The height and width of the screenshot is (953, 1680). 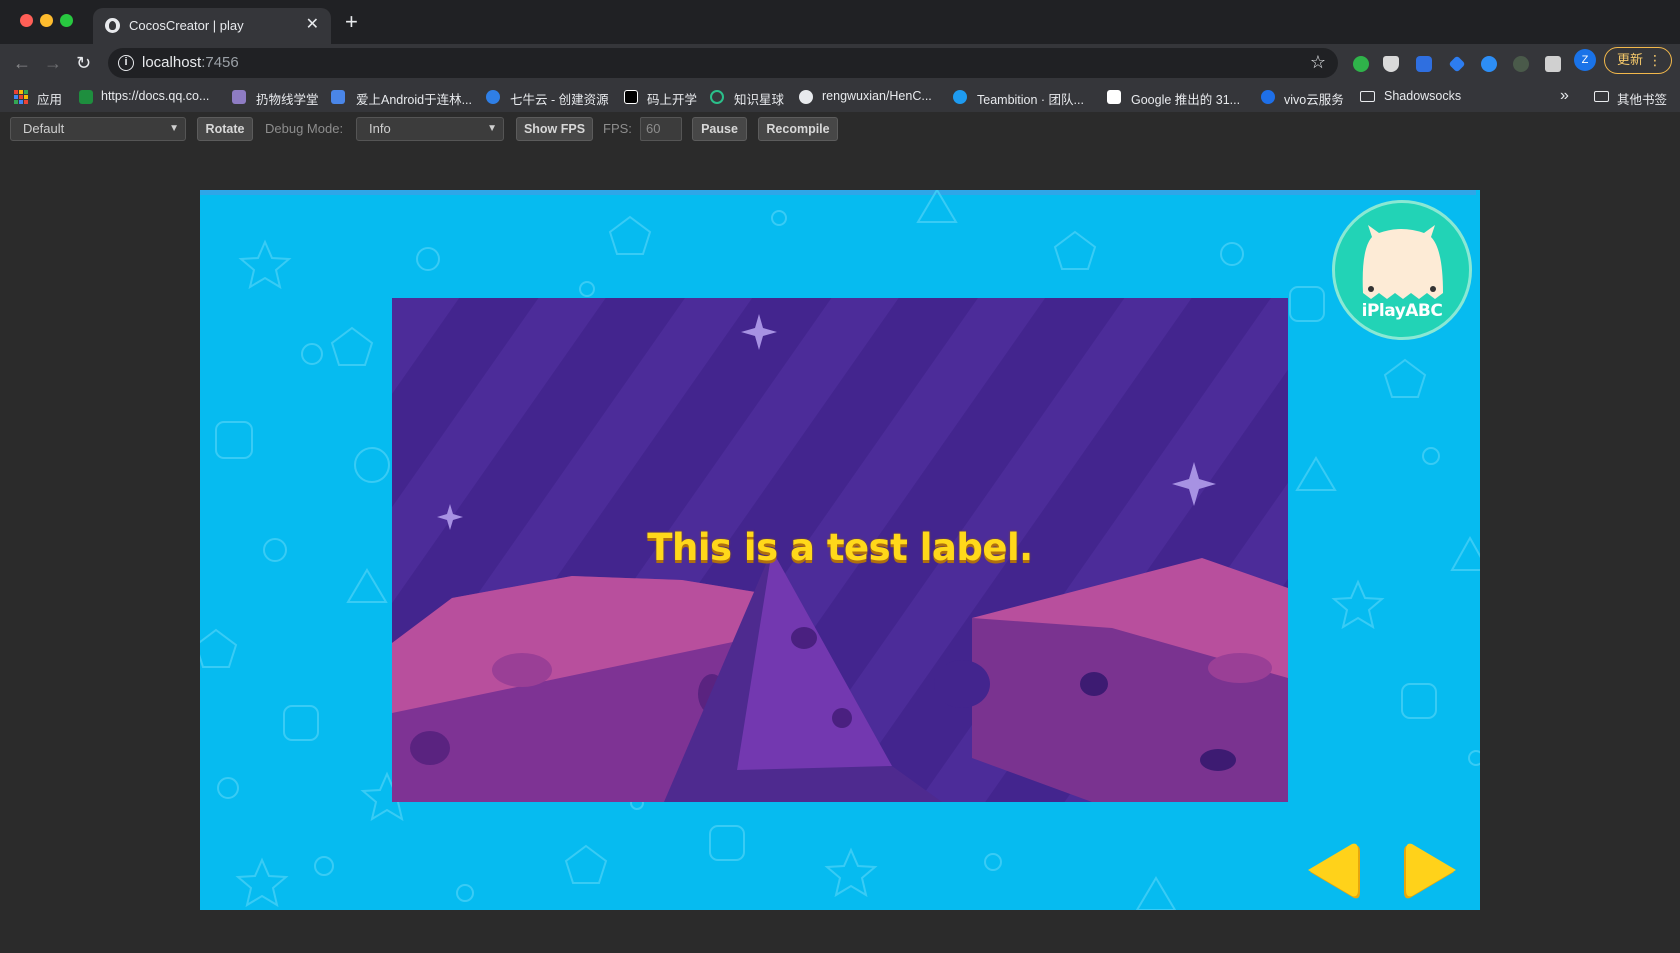 I want to click on previous-arrow-button, so click(x=1333, y=872).